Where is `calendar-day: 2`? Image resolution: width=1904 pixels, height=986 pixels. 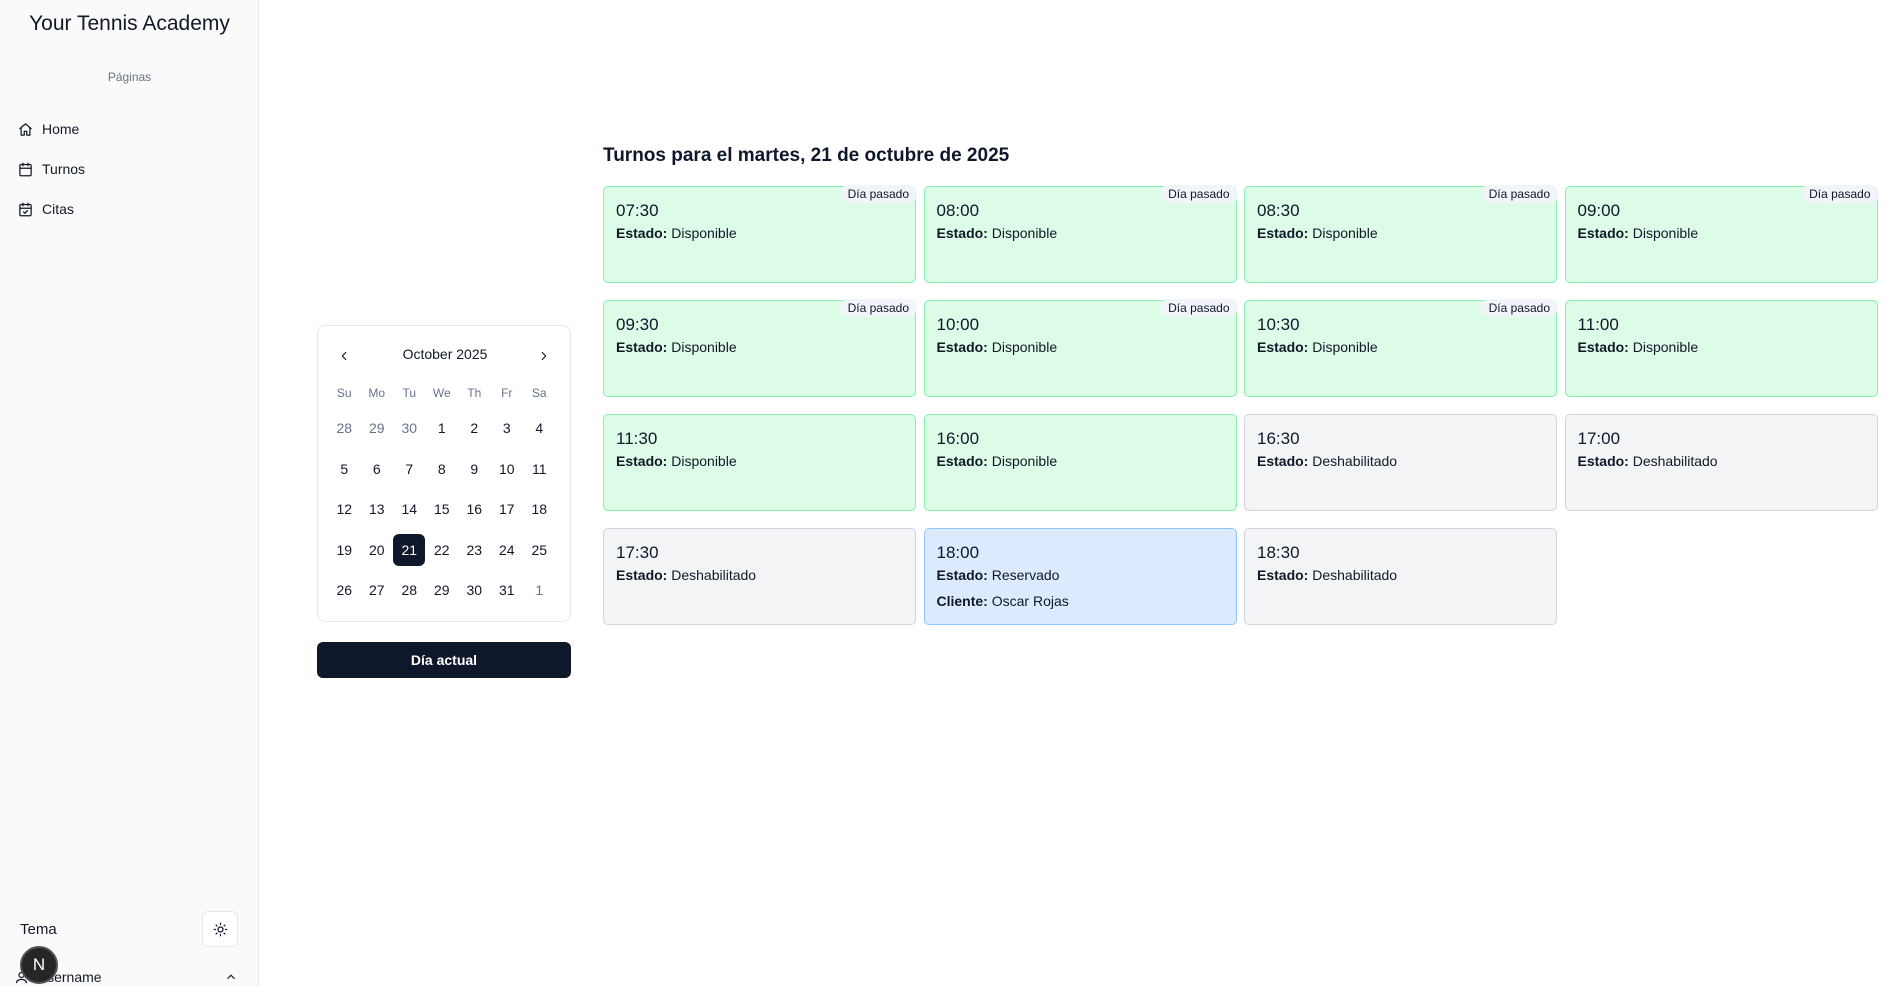
calendar-day: 2 is located at coordinates (474, 428).